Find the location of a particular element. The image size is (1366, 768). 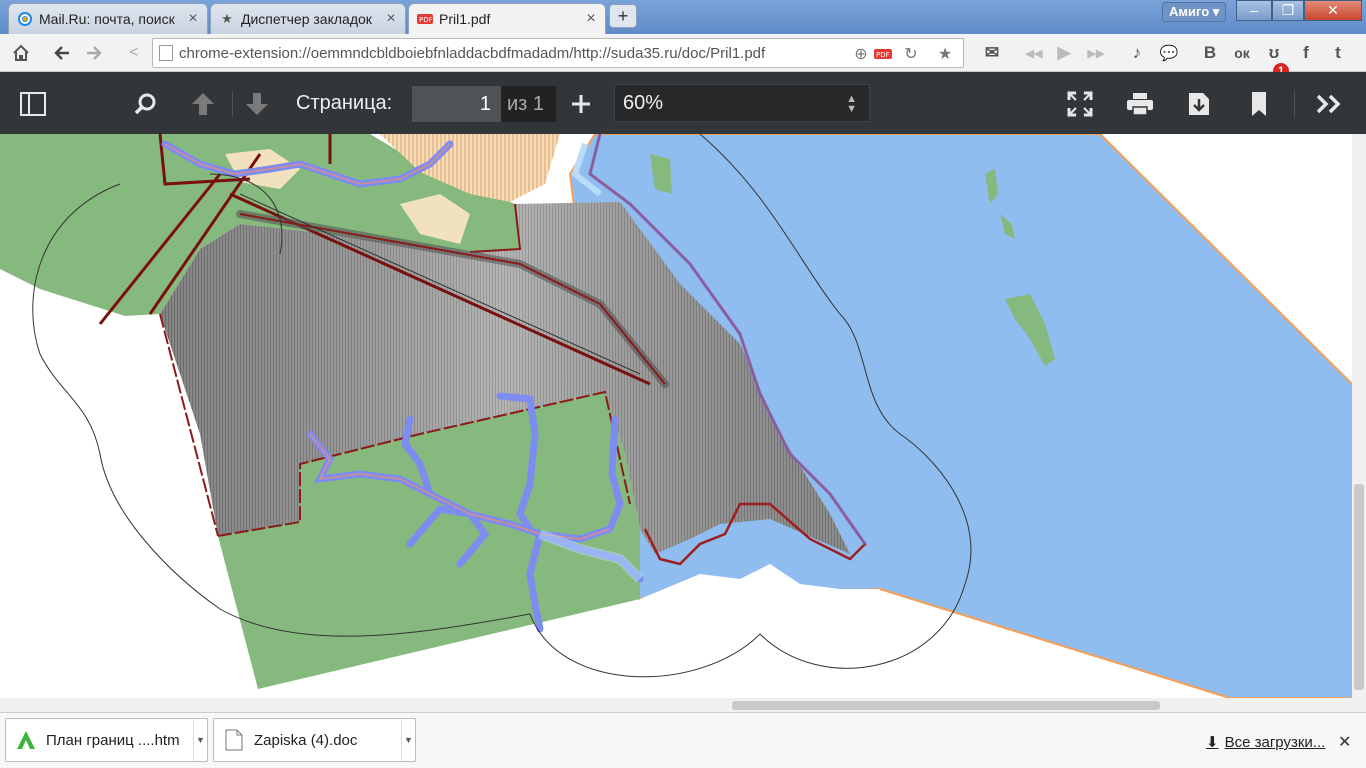

back-button is located at coordinates (62, 53).